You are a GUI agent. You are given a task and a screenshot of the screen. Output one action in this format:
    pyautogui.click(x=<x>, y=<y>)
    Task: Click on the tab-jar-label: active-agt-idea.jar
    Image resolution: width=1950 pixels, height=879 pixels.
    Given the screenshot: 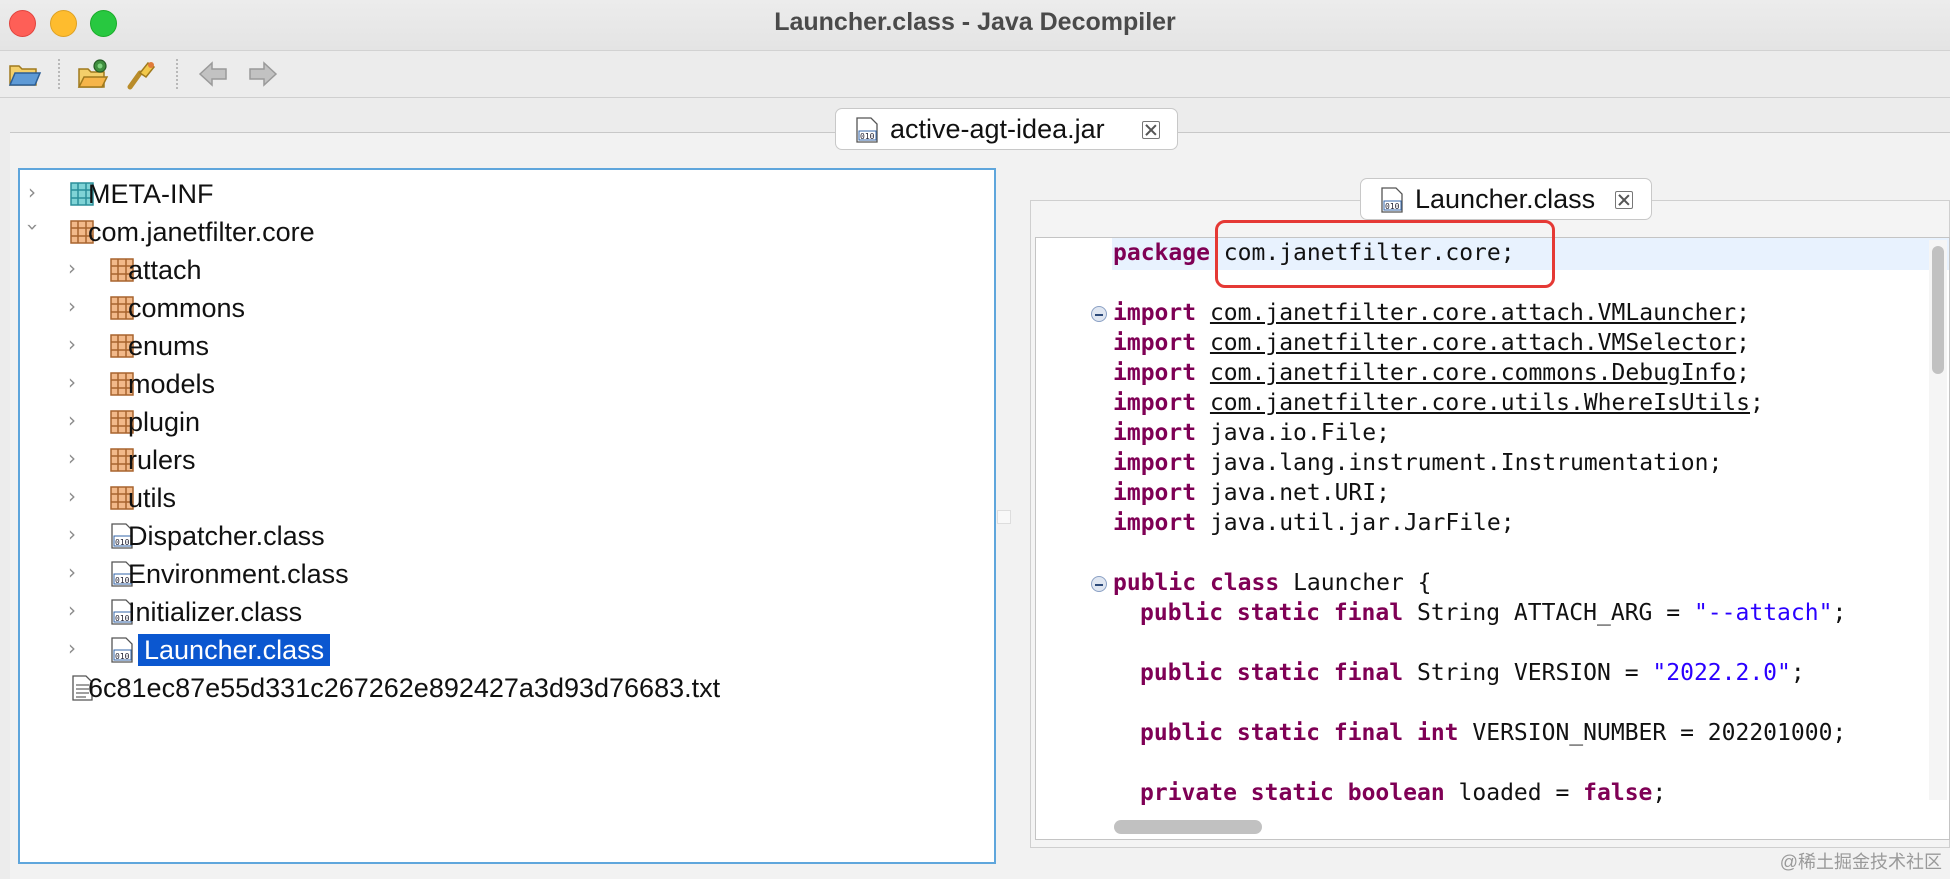 What is the action you would take?
    pyautogui.click(x=997, y=129)
    